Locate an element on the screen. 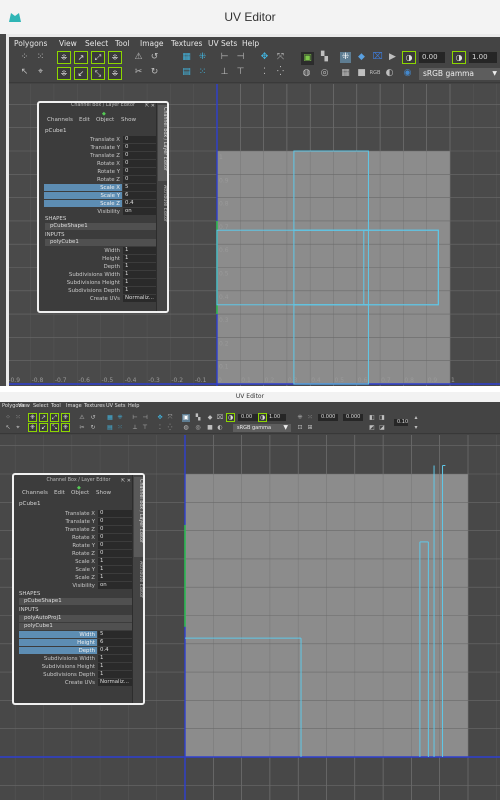 The height and width of the screenshot is (800, 500). image-display-icon: ▣ is located at coordinates (186, 418).